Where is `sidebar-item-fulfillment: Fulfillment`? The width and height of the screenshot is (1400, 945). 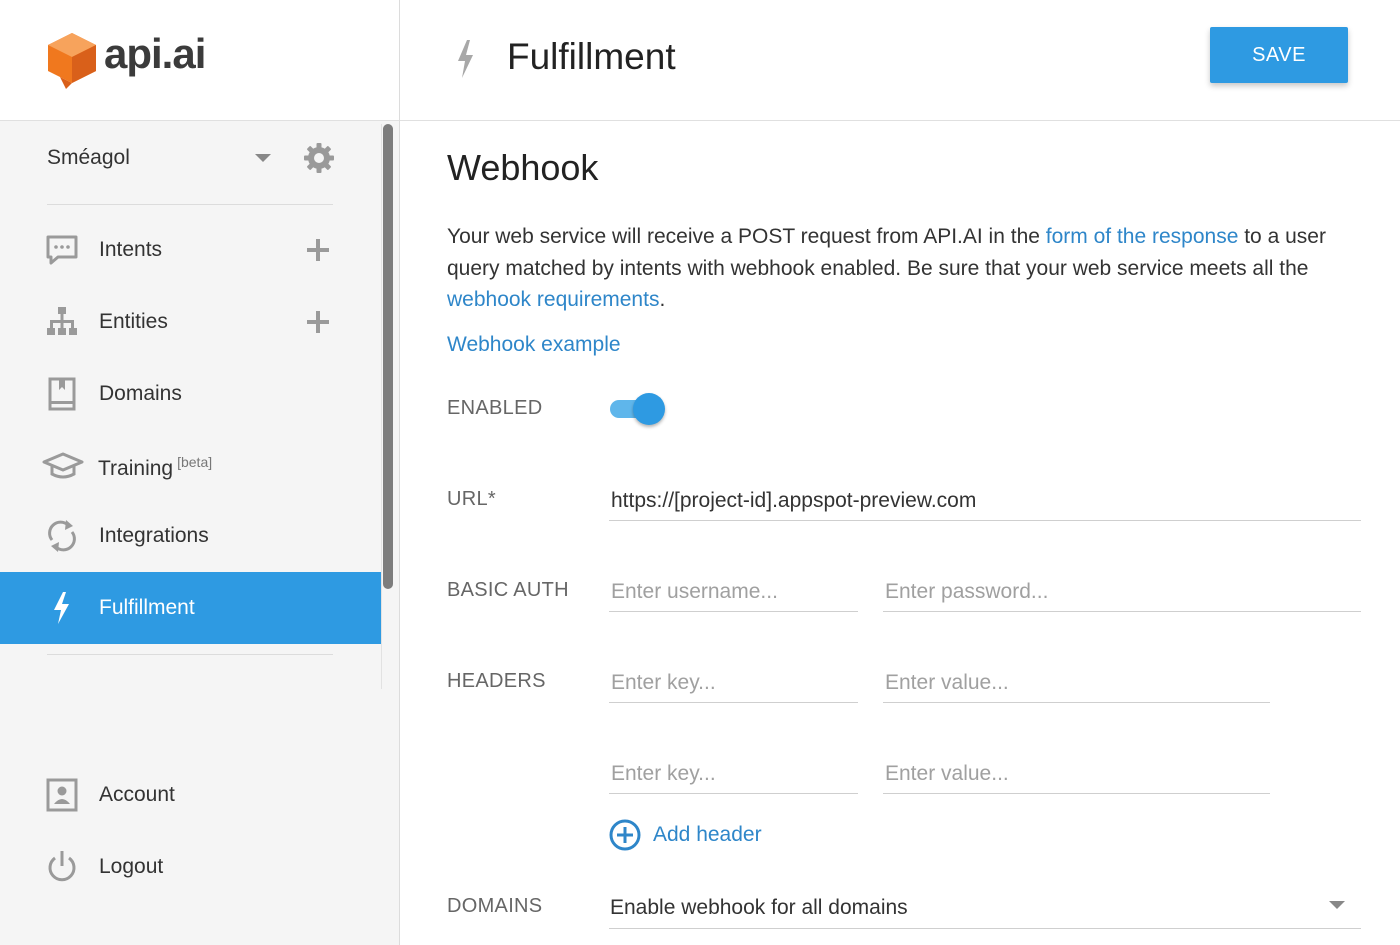
sidebar-item-fulfillment: Fulfillment is located at coordinates (190, 608).